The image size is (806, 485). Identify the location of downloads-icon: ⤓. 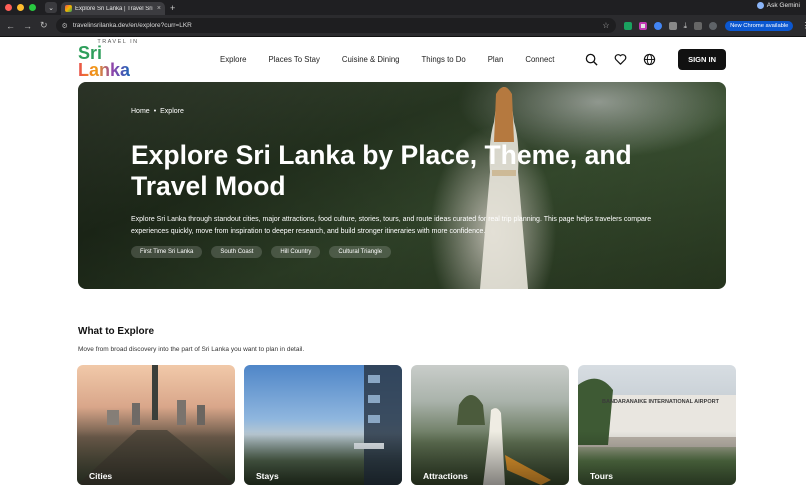
(686, 26).